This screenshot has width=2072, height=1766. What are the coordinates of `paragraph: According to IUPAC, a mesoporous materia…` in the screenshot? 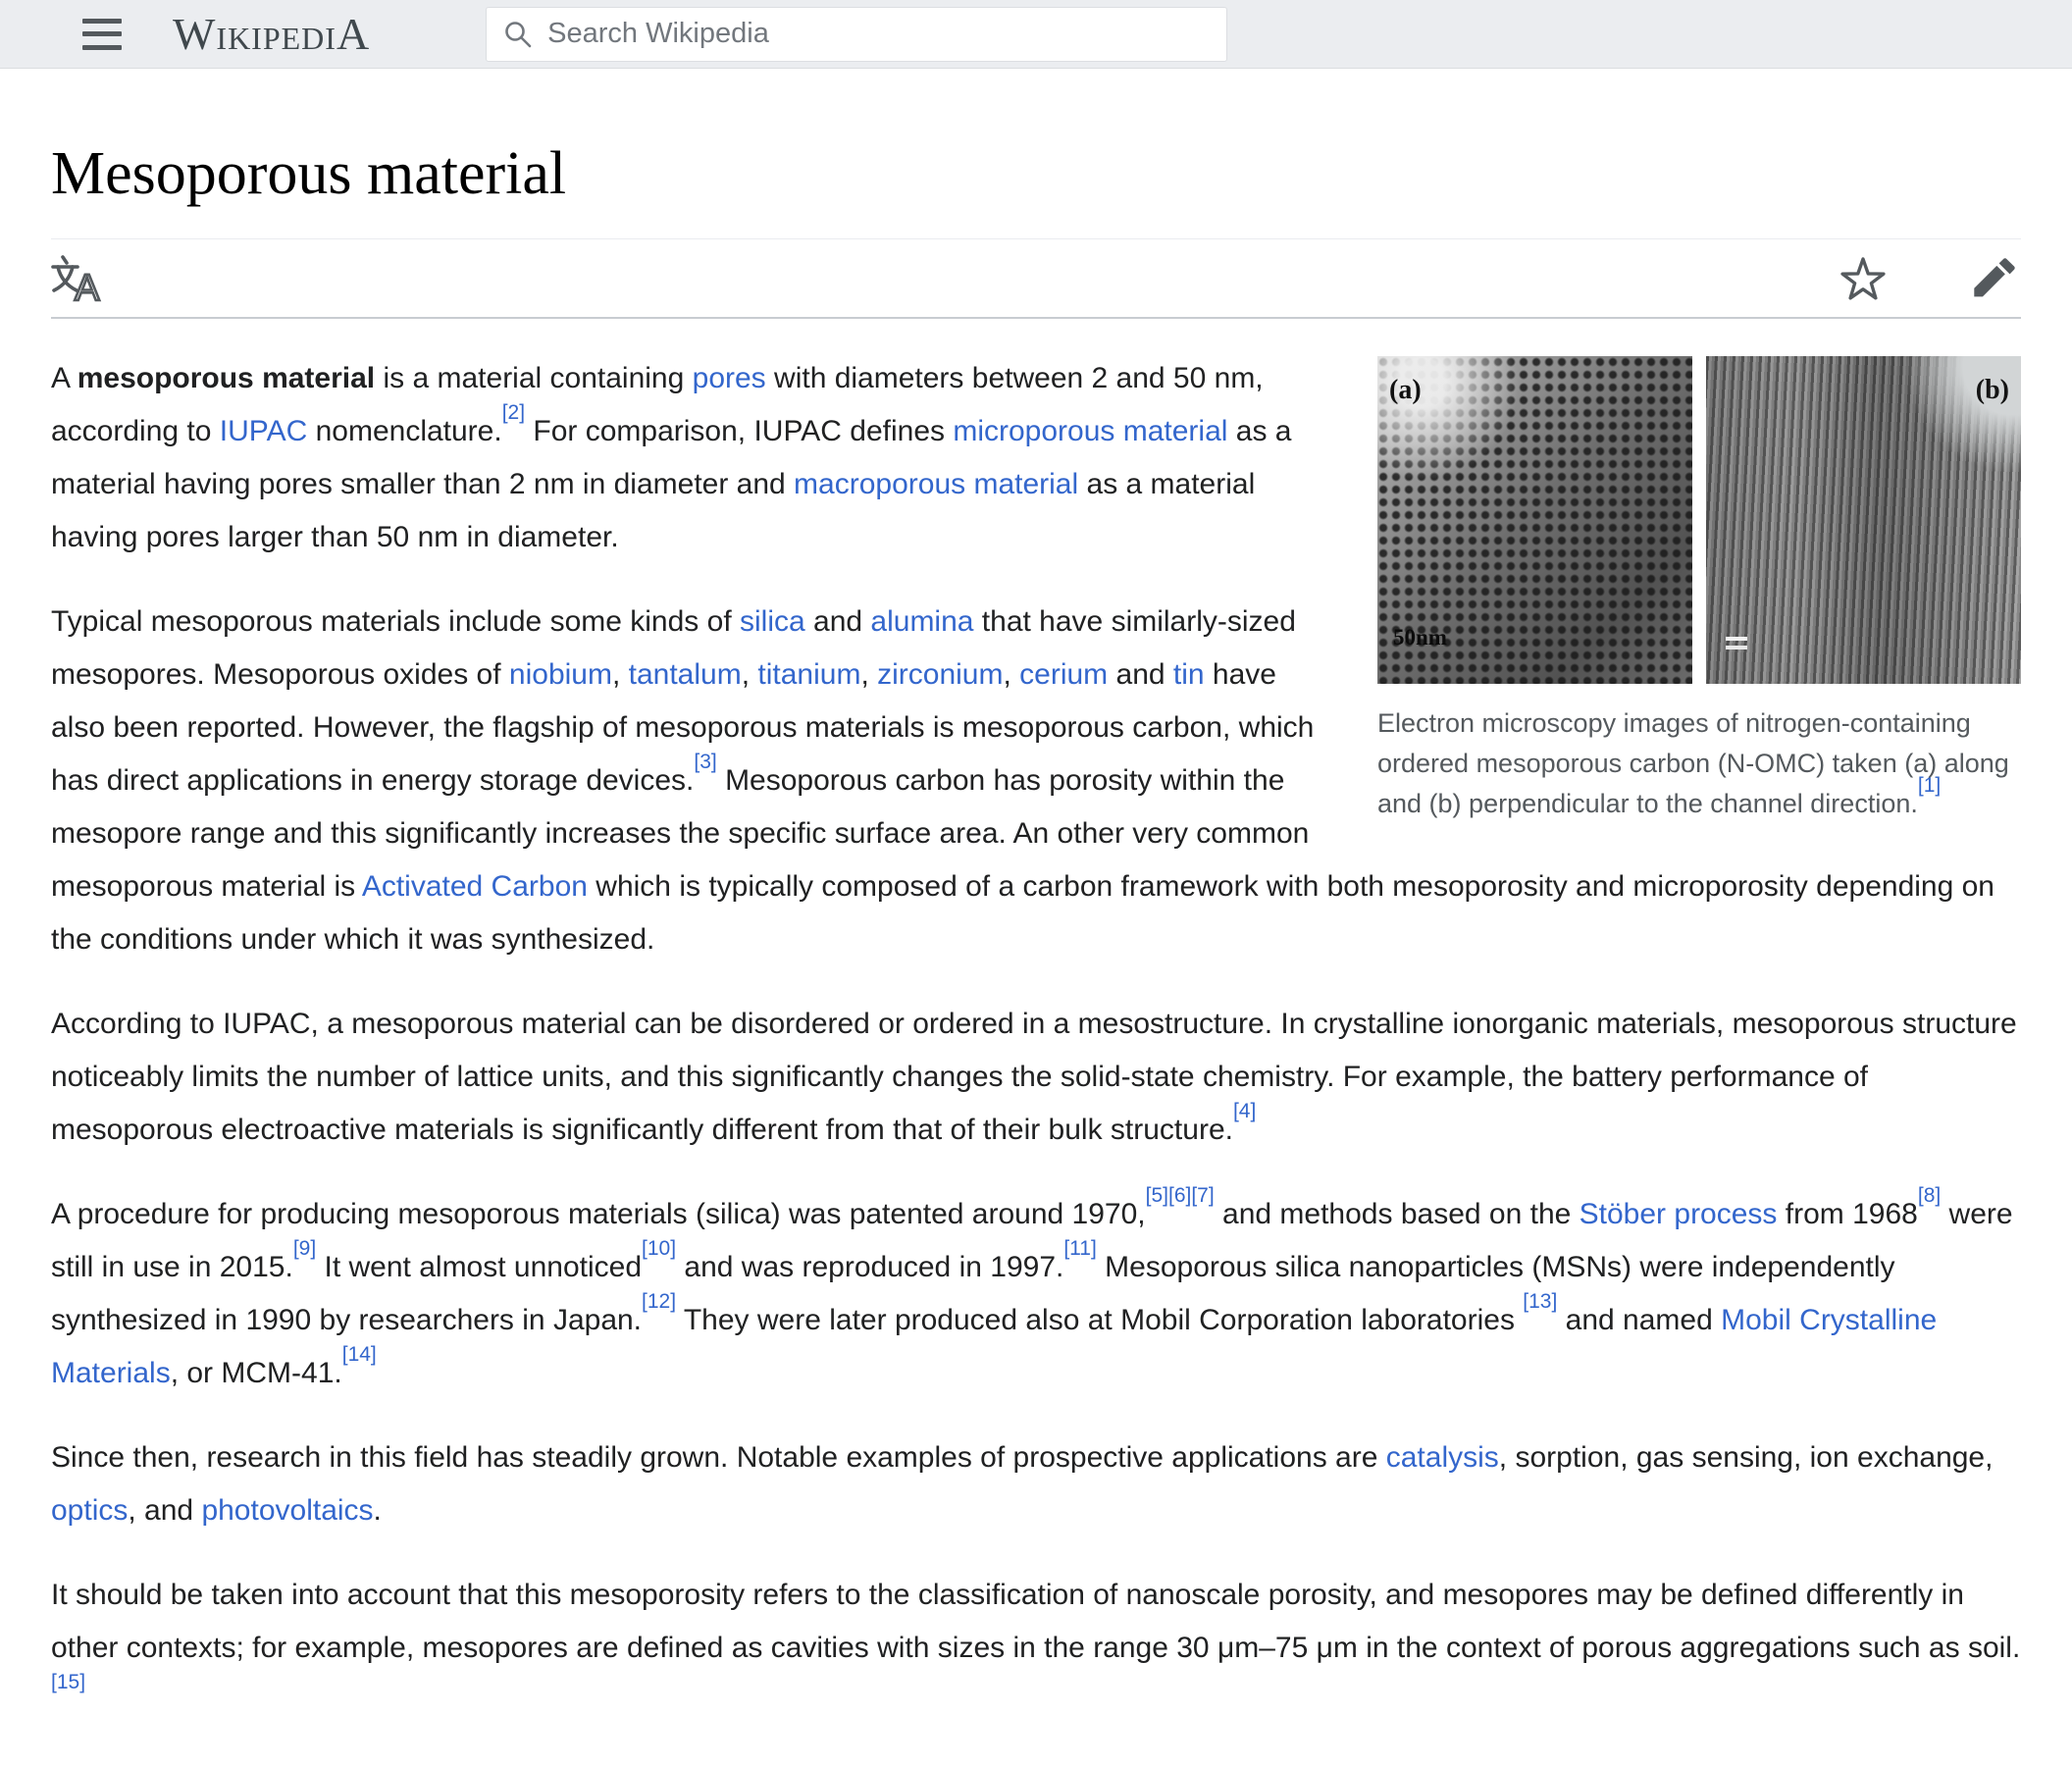 It's located at (1034, 1077).